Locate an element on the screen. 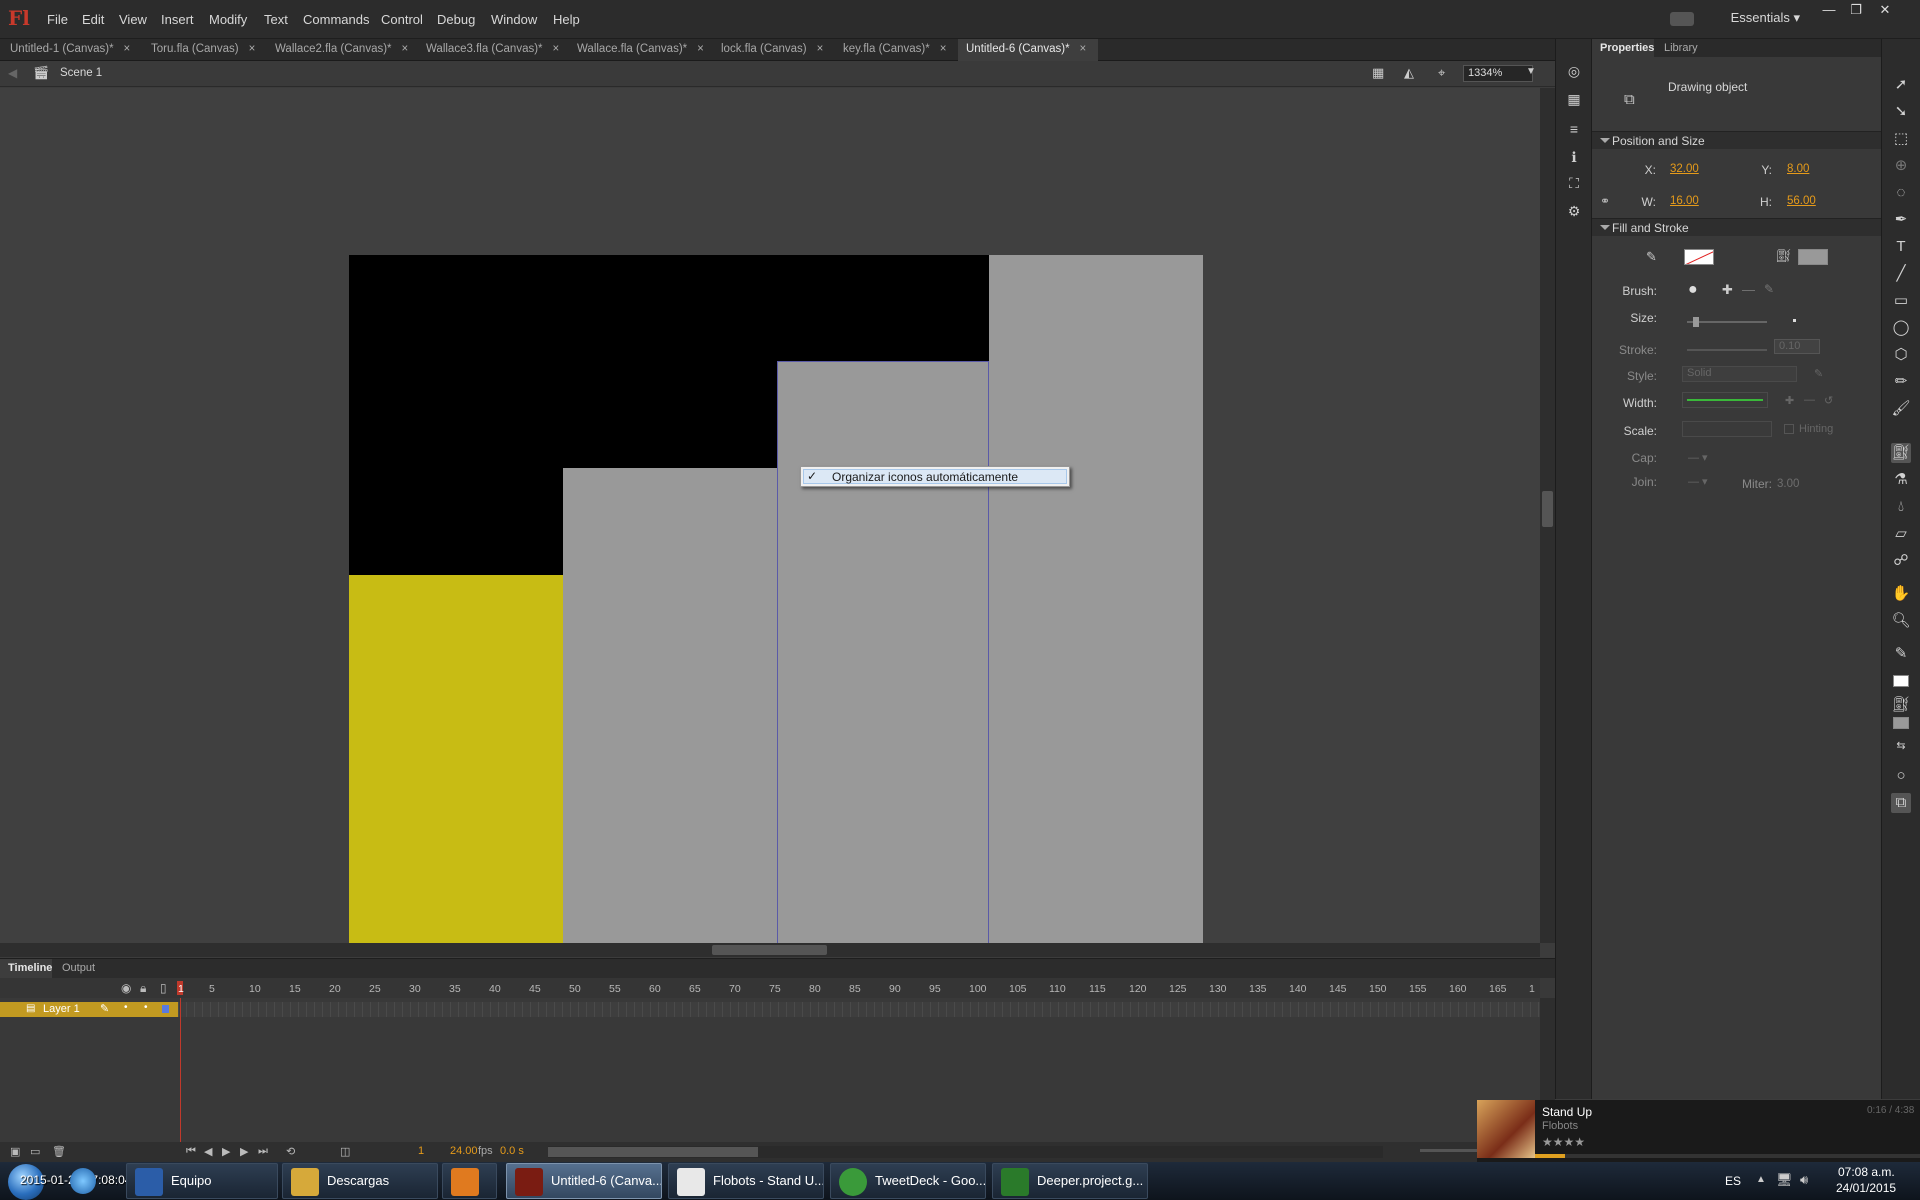  back-arrow-icon: ◀ is located at coordinates (12, 73).